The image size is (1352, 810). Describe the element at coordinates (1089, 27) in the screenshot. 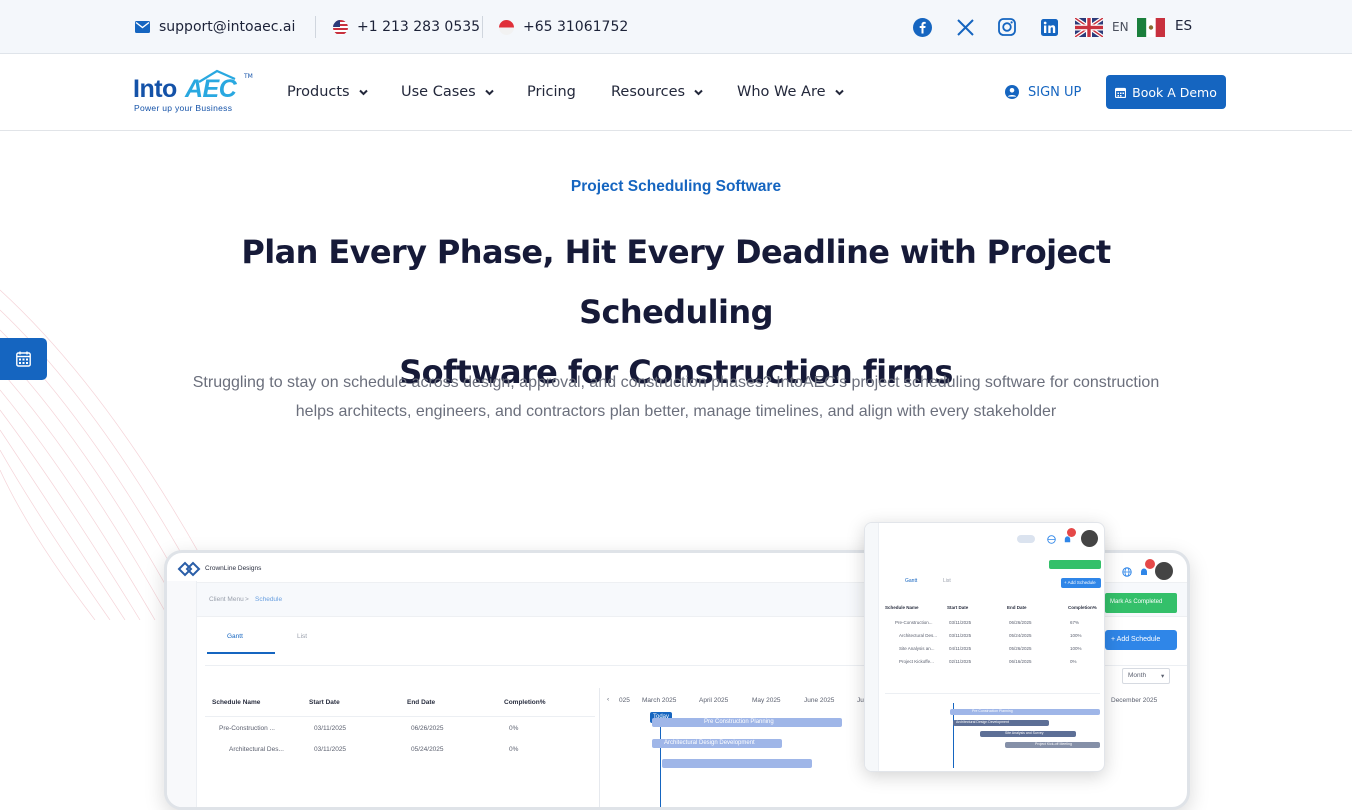

I see `uk-flag-icon` at that location.